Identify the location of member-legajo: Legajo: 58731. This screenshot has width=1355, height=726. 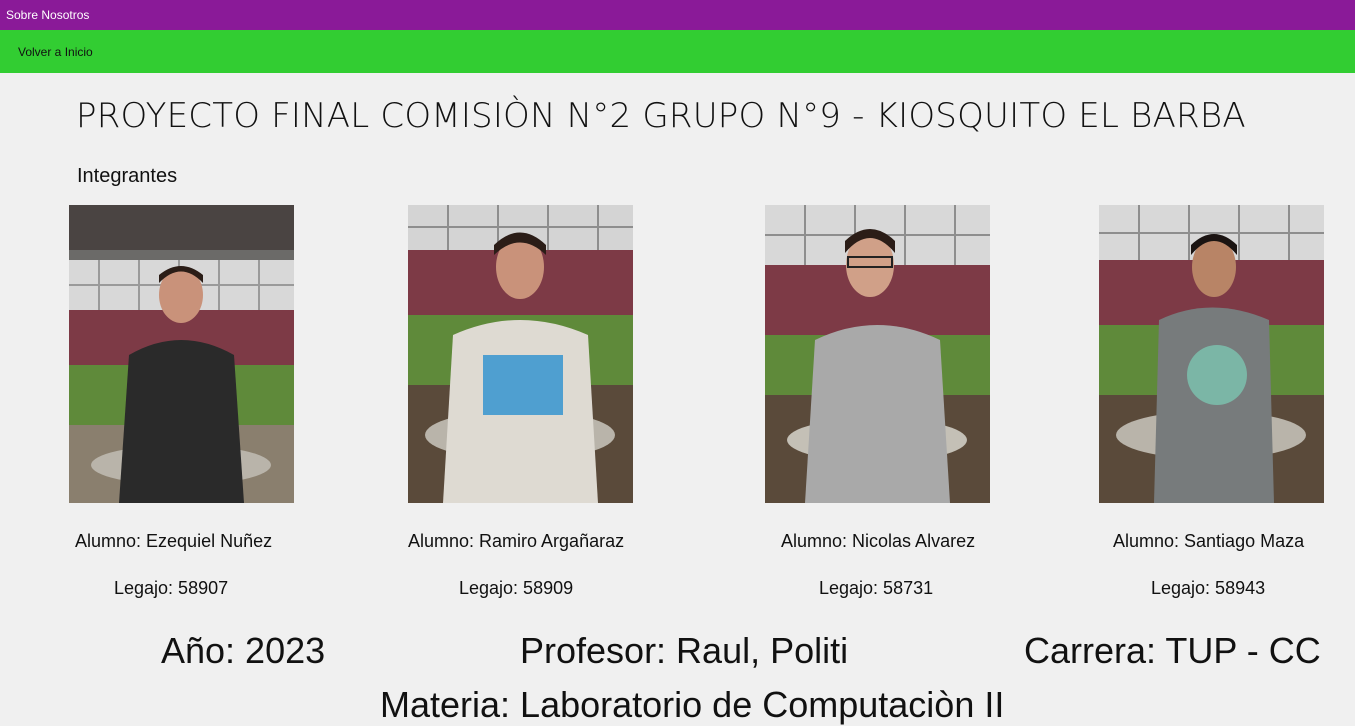
(876, 588).